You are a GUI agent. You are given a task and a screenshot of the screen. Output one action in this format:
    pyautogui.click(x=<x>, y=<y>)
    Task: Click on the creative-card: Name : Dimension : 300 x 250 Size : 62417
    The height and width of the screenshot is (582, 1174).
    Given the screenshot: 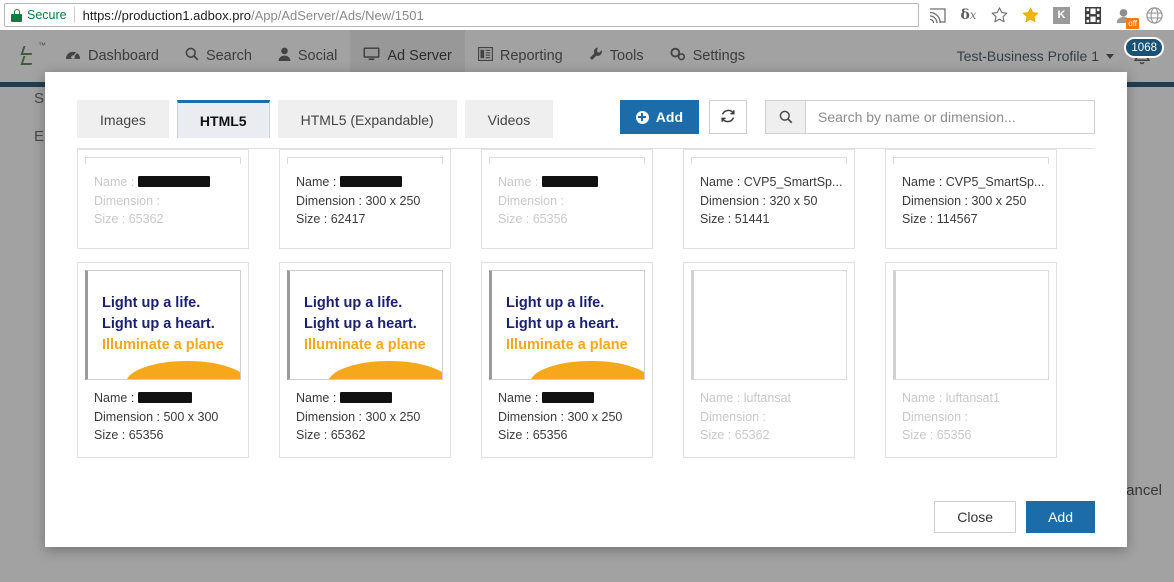 What is the action you would take?
    pyautogui.click(x=365, y=199)
    